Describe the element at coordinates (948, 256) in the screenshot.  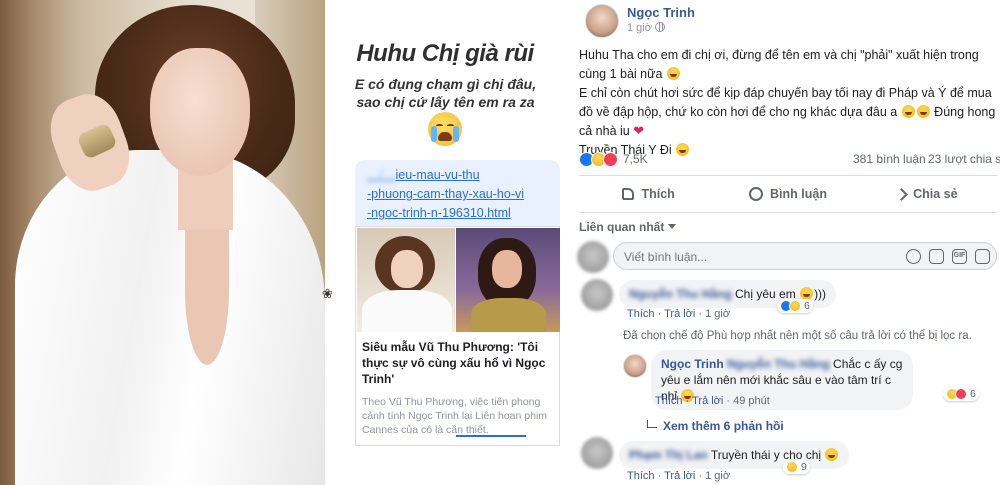
I see `comment-input-icons: GIF` at that location.